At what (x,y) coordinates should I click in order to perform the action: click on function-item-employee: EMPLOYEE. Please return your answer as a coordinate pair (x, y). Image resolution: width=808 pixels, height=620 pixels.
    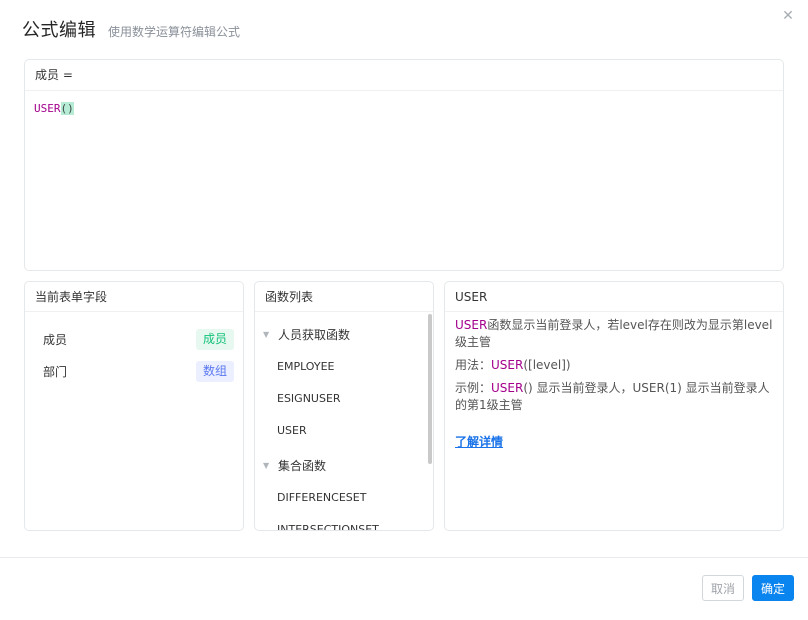
    Looking at the image, I should click on (306, 367).